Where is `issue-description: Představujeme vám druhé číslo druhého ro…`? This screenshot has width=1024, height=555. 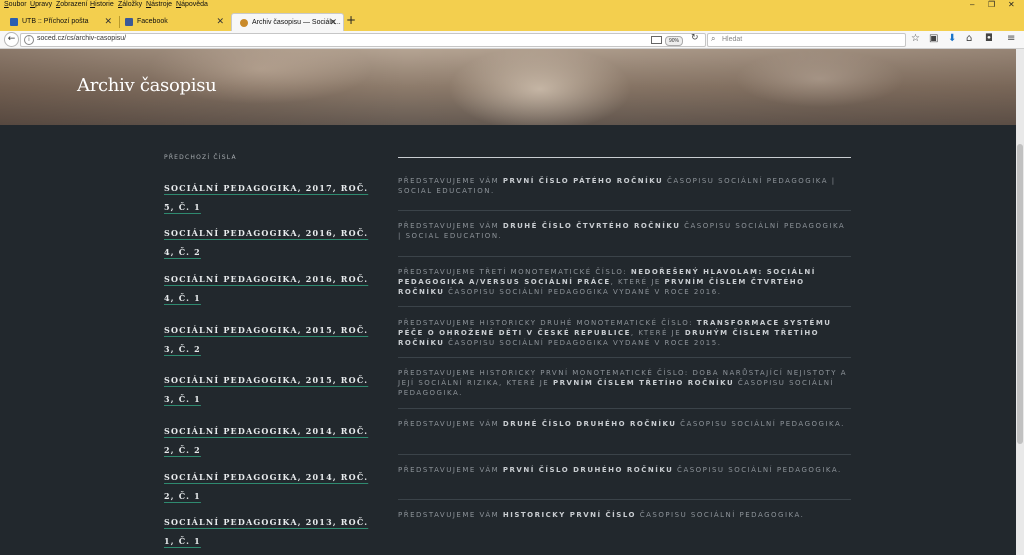 issue-description: Představujeme vám druhé číslo druhého ro… is located at coordinates (624, 424).